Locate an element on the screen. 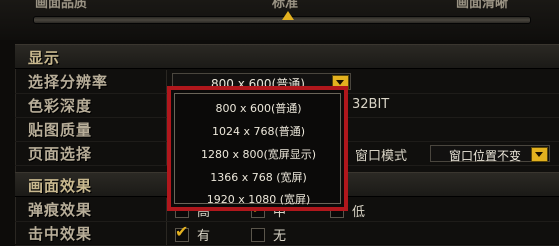 The image size is (559, 246). slider-right-label: 画面清晰 is located at coordinates (482, 5).